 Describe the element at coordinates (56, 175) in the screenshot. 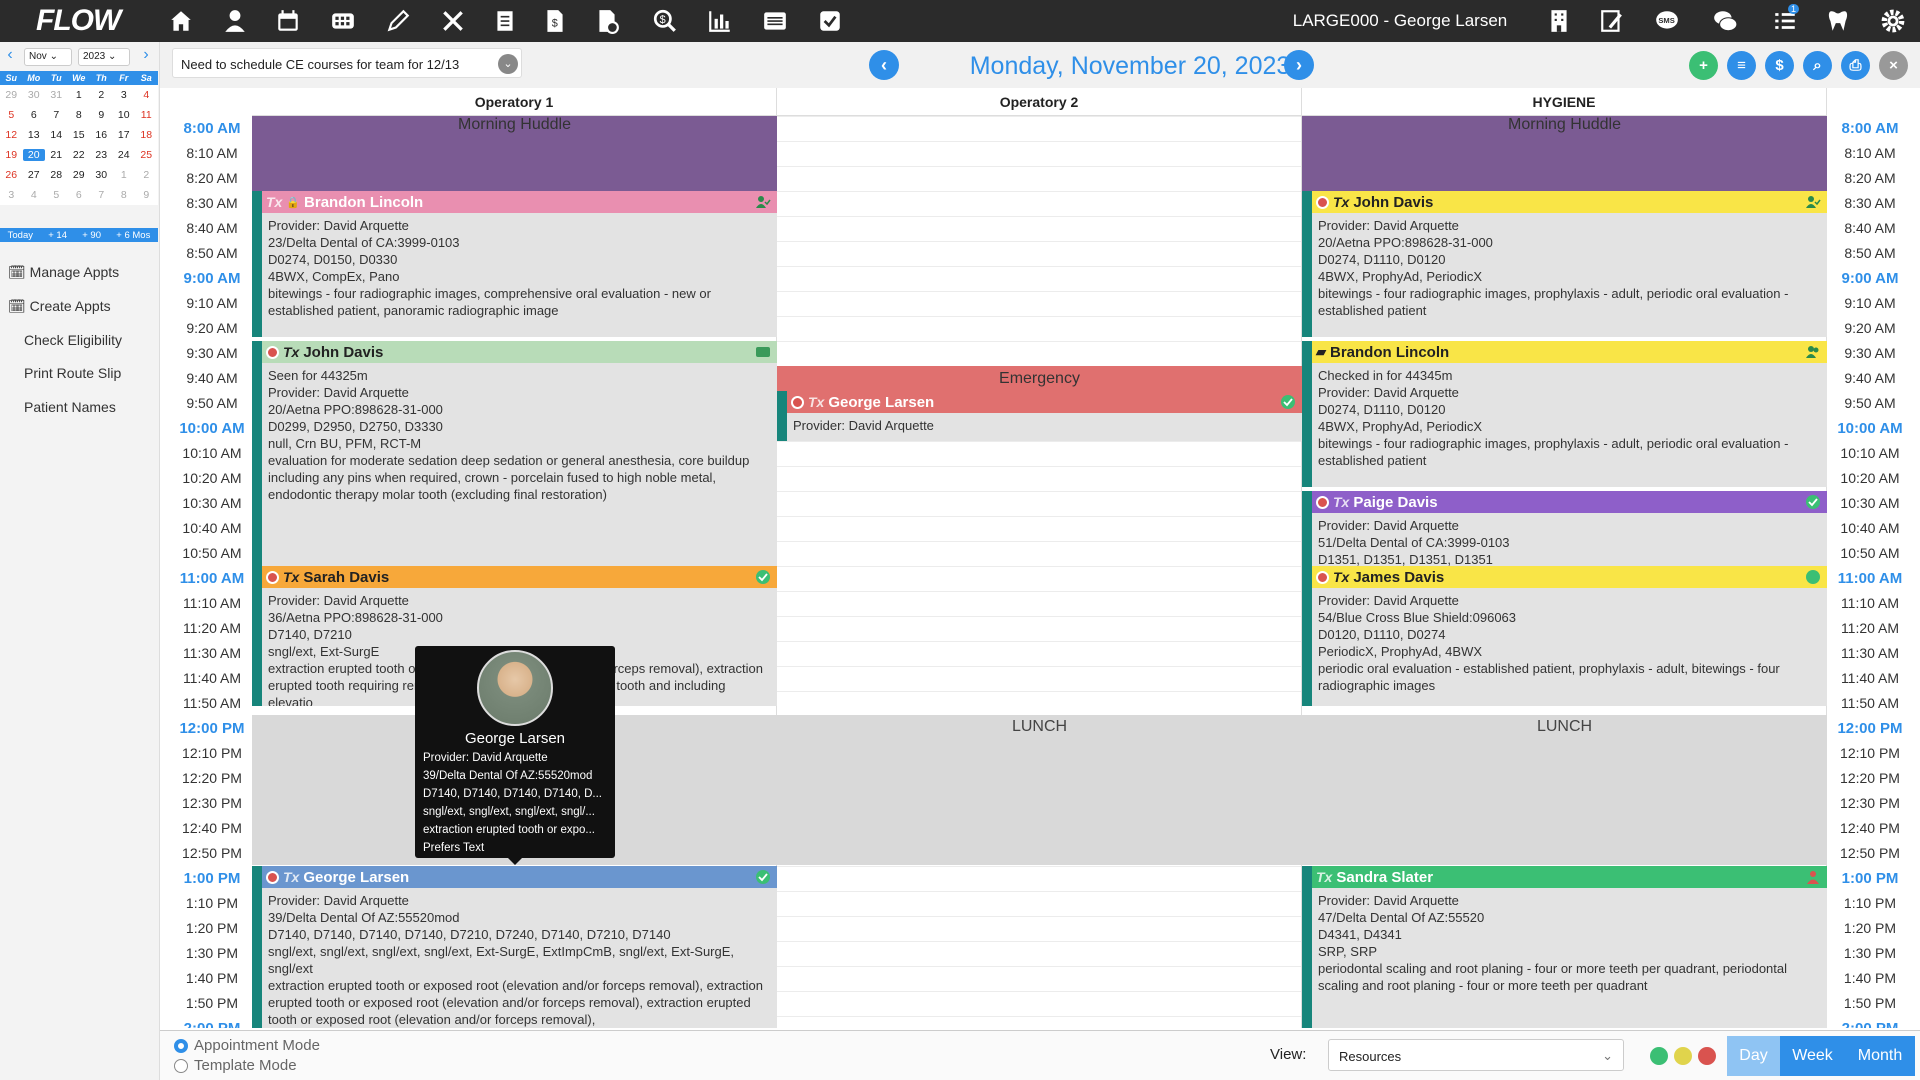

I see `calendar-day: 28` at that location.